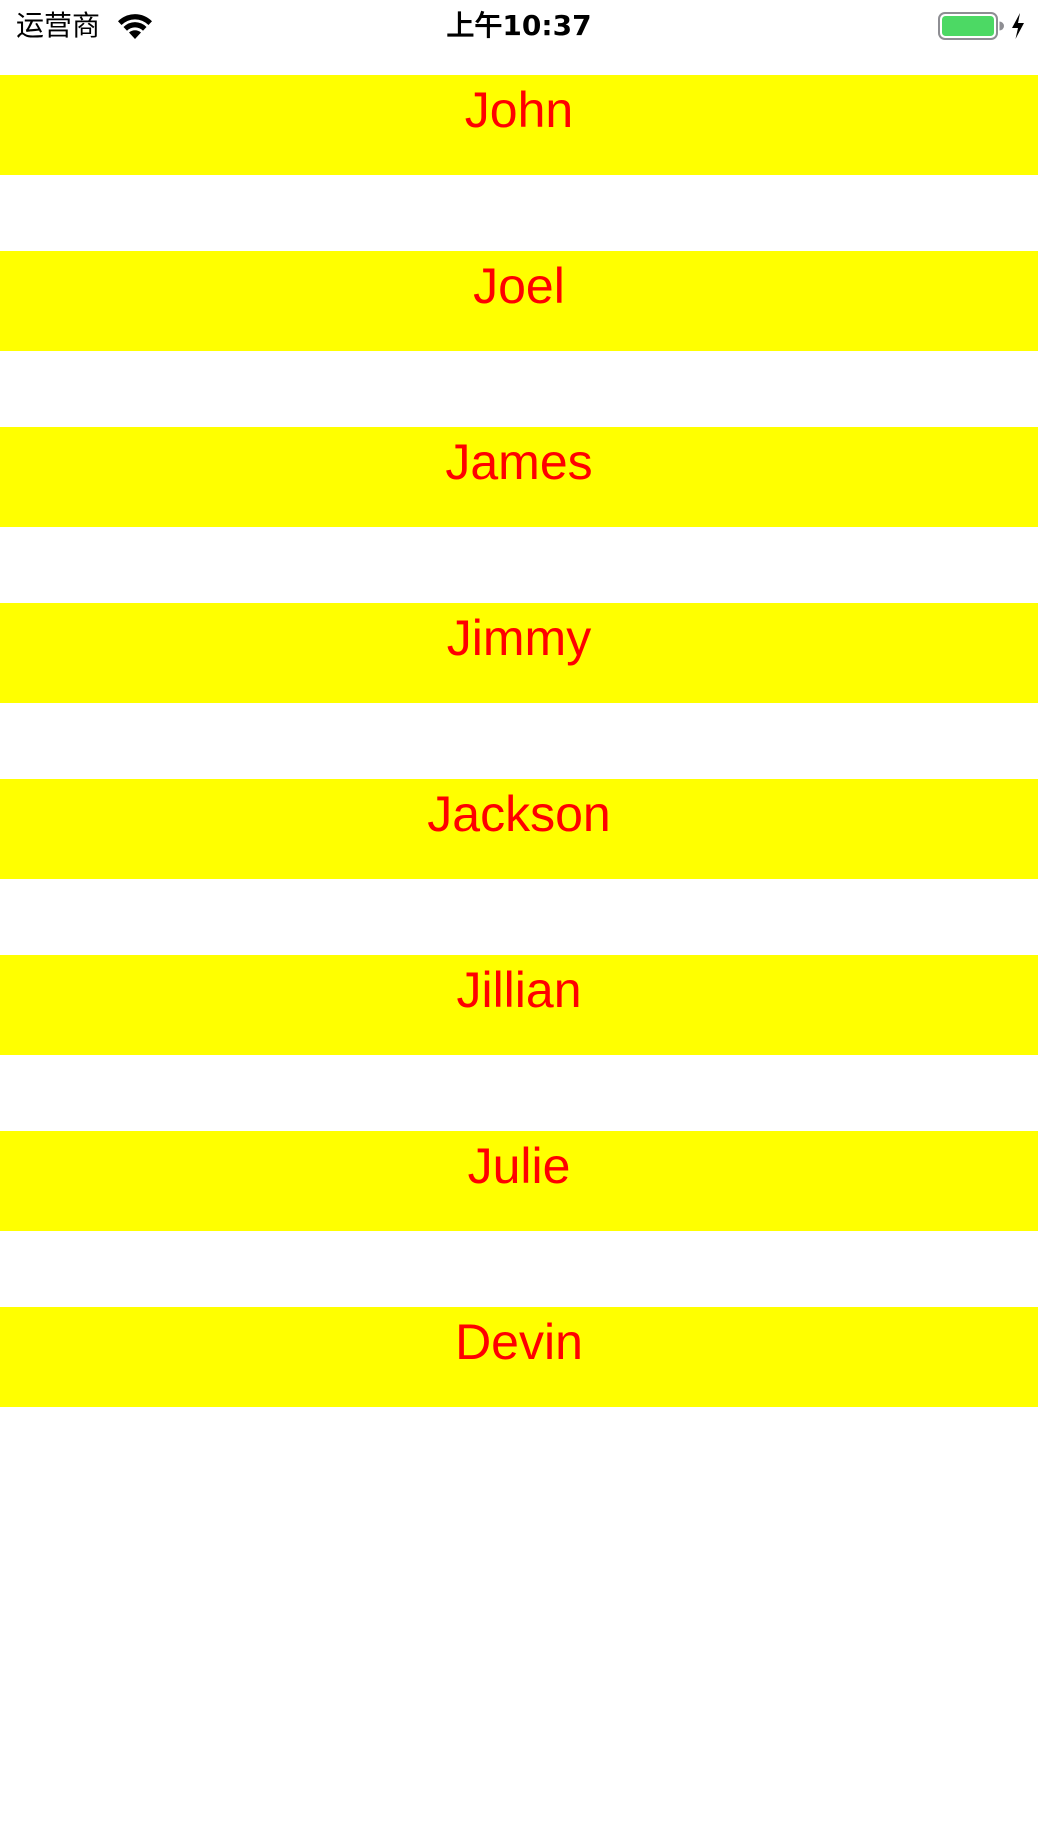  What do you see at coordinates (519, 638) in the screenshot?
I see `list-item-label: Jimmy` at bounding box center [519, 638].